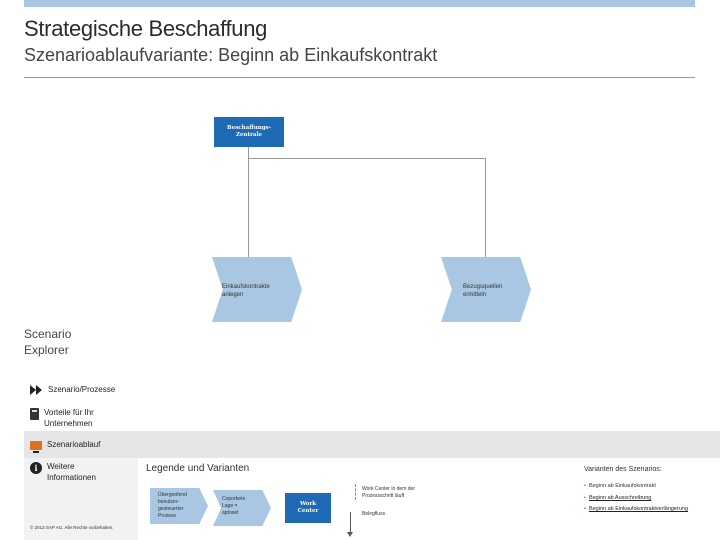 This screenshot has width=720, height=540. Describe the element at coordinates (198, 468) in the screenshot. I see `legend-title: Legende und Varianten` at that location.